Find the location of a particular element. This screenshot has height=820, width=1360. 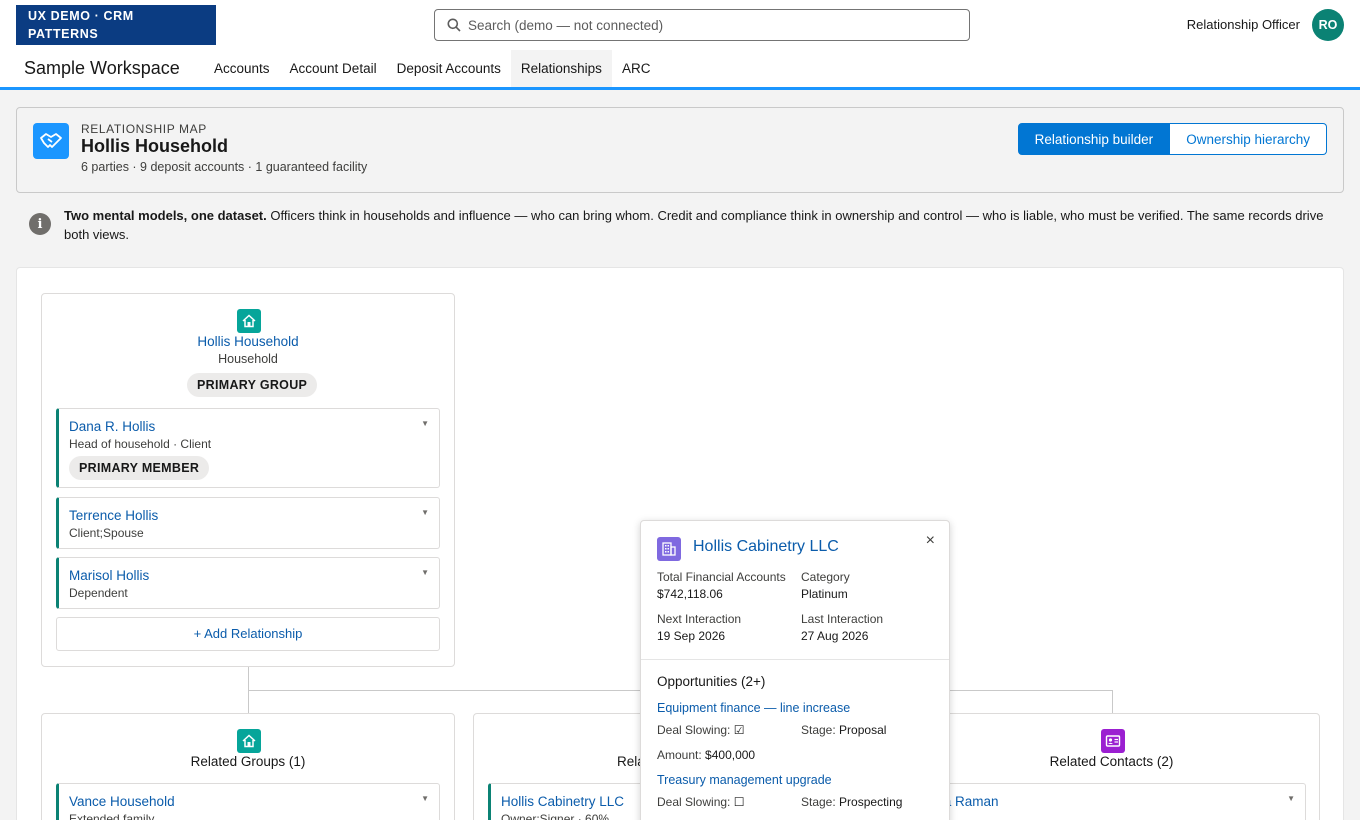

tab-deposit-accounts: Deposit Accounts is located at coordinates (449, 68).